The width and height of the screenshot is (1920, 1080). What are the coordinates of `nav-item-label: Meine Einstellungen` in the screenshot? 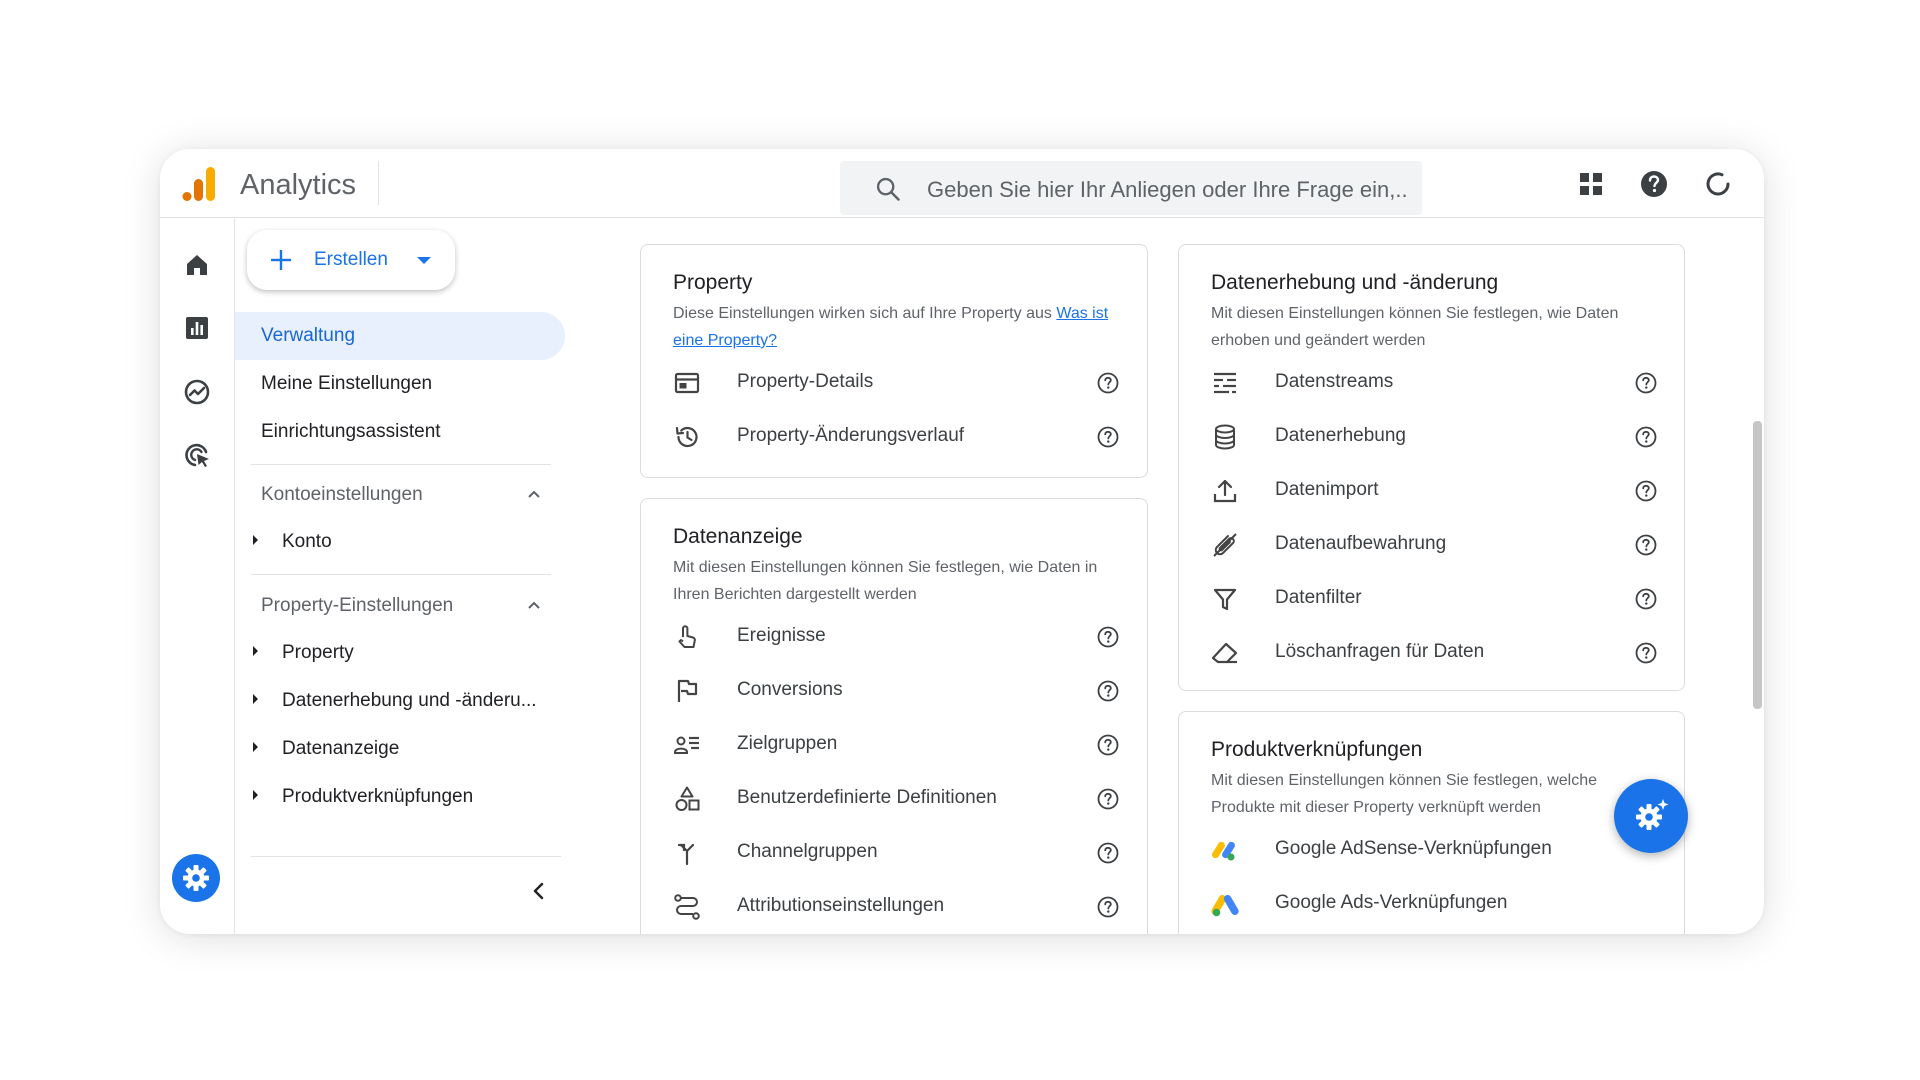 It's located at (347, 383).